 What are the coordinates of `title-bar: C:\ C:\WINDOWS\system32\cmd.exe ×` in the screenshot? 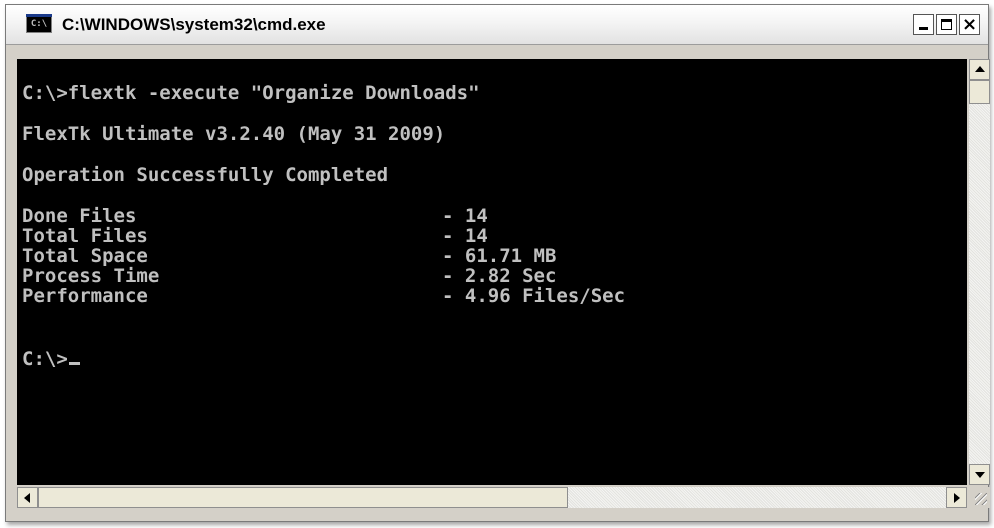 It's located at (497, 25).